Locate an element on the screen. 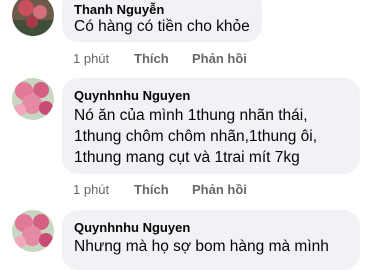  comment-text-line: Nó ăn của mình 1thung nhãn thái, is located at coordinates (191, 115).